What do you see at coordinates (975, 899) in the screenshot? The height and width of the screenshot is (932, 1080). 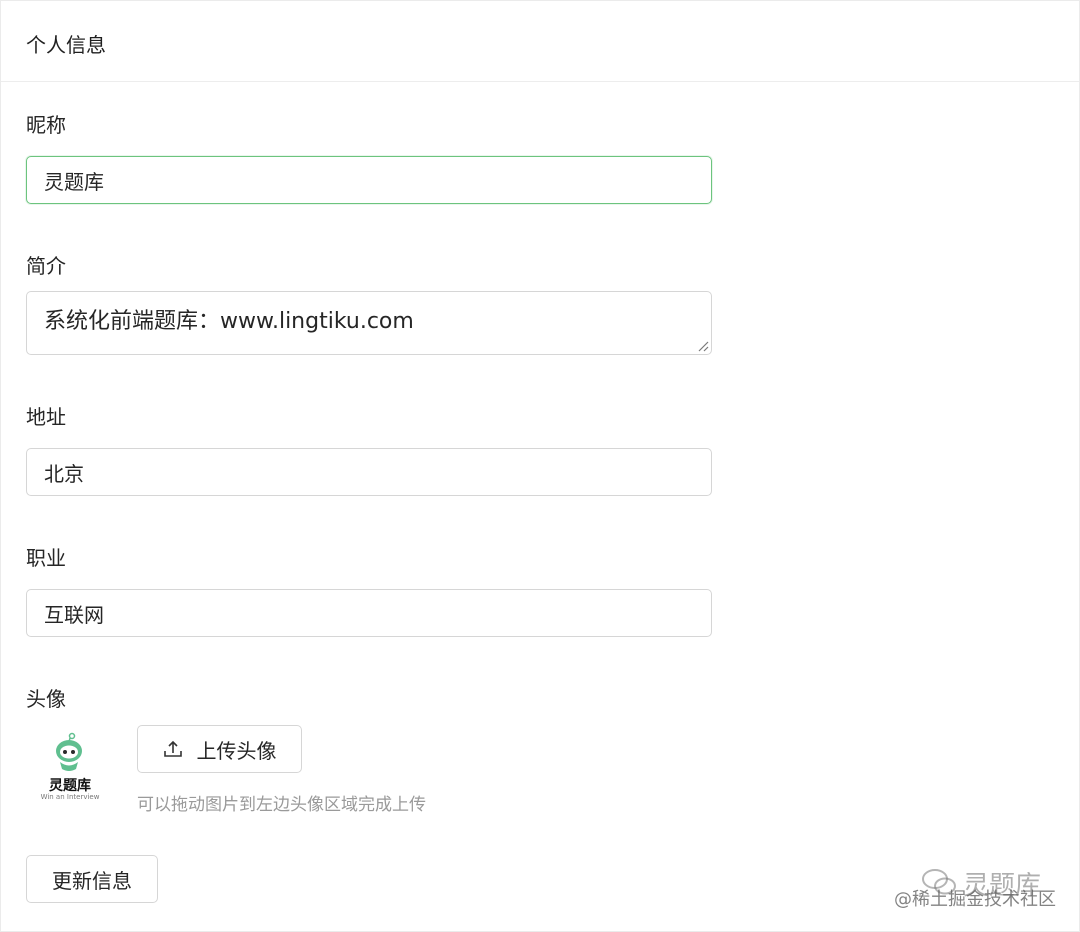 I see `watermark-credit: @稀土掘金技术社区` at bounding box center [975, 899].